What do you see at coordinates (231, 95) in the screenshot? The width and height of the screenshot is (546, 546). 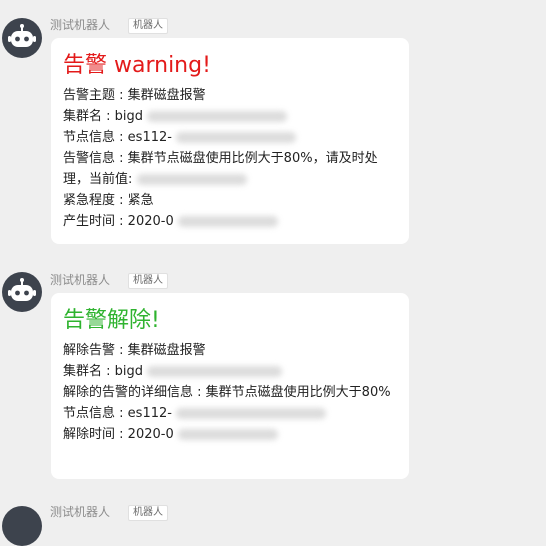 I see `alert-topic-row: 告警主题 : 集群磁盘报警` at bounding box center [231, 95].